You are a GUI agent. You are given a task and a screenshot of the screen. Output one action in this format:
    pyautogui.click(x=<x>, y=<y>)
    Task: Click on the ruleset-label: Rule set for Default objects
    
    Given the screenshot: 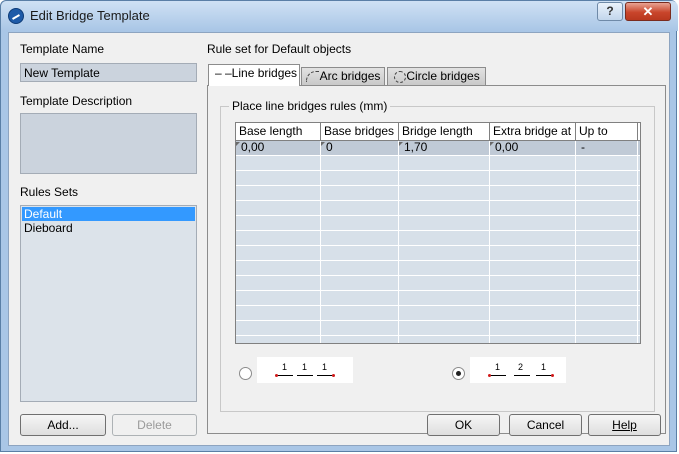 What is the action you would take?
    pyautogui.click(x=279, y=49)
    